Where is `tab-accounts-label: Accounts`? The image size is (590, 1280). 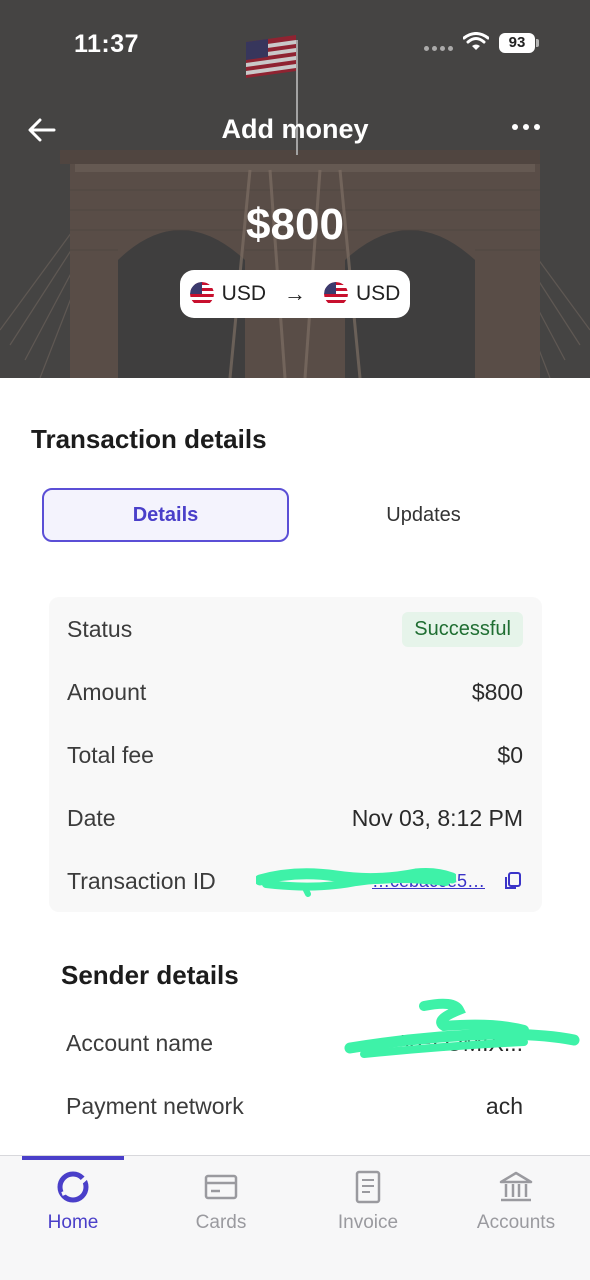
tab-accounts-label: Accounts is located at coordinates (516, 1222).